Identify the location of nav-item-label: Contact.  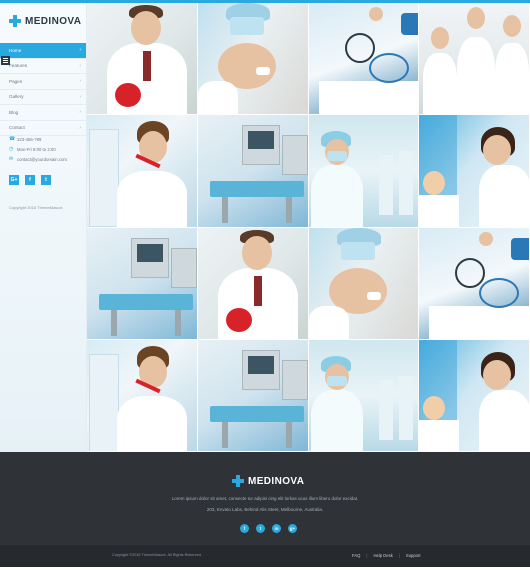
(17, 128).